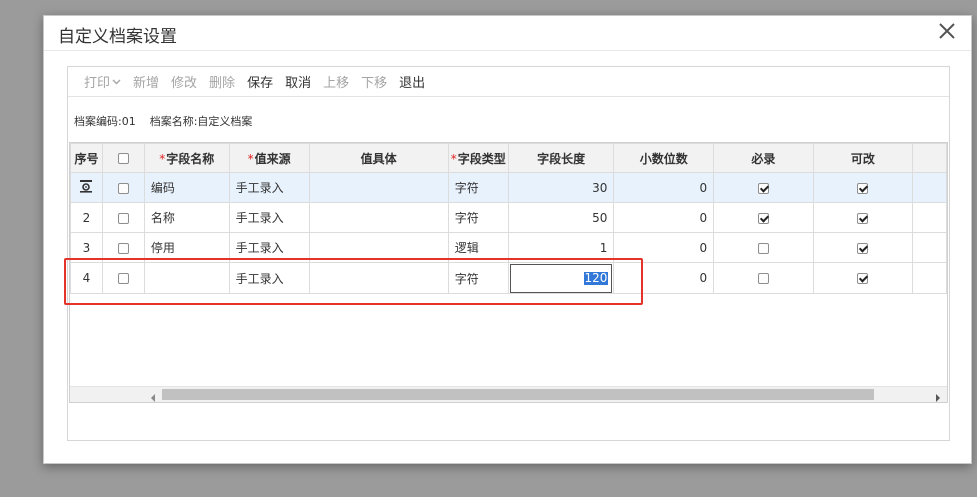  Describe the element at coordinates (153, 396) in the screenshot. I see `scroll-left-icon` at that location.